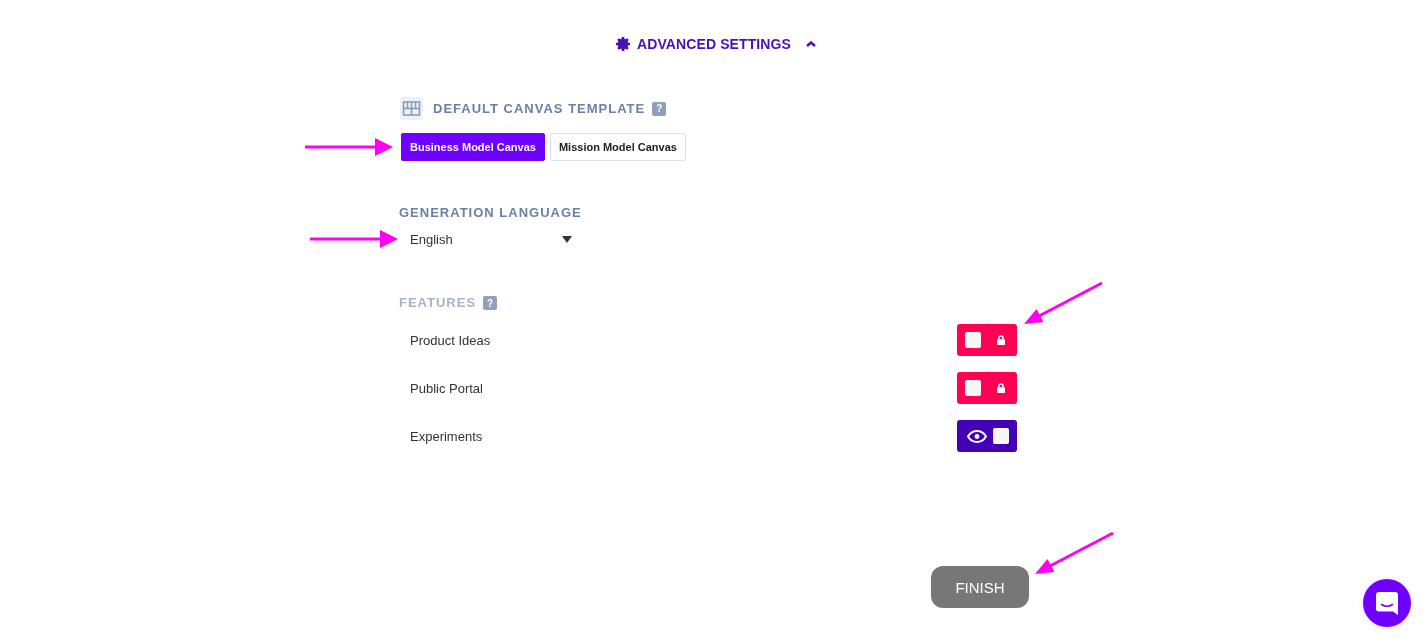 This screenshot has width=1428, height=643. I want to click on section-heading: DEFAULT CANVAS TEMPLATE, so click(539, 108).